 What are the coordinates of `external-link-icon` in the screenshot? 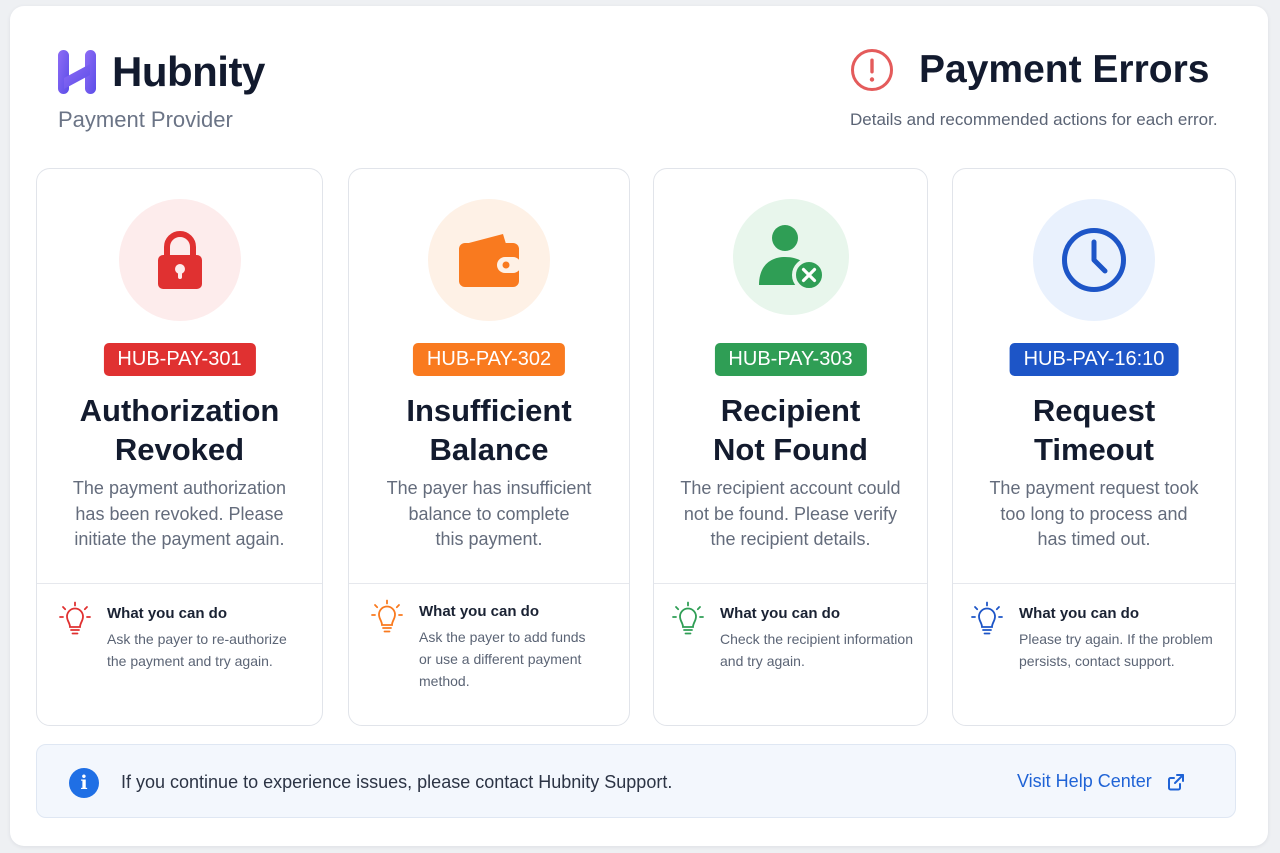 It's located at (1175, 781).